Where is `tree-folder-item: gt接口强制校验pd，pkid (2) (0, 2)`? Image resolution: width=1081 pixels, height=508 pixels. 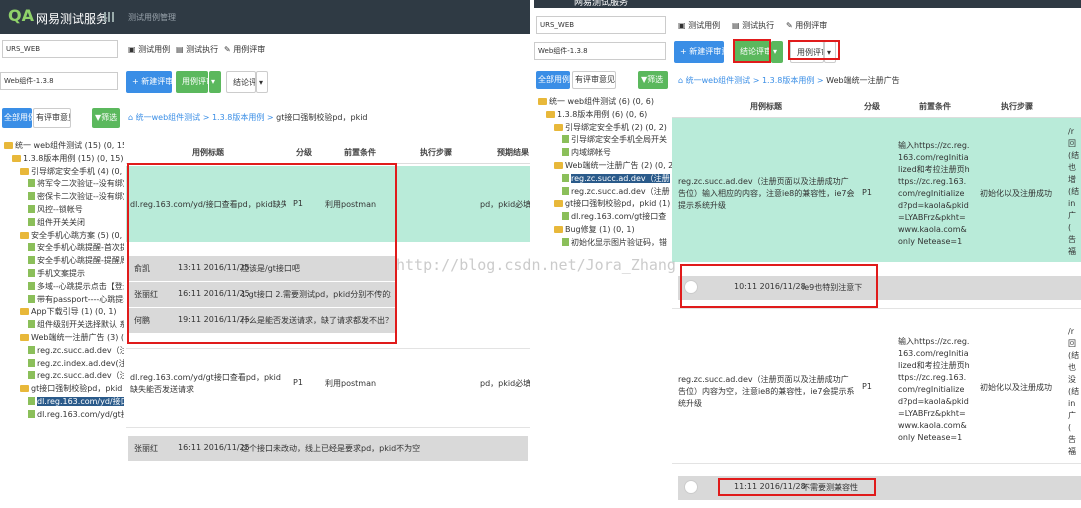
tree-folder-item: gt接口强制校验pd，pkid (2) (0, 2) is located at coordinates (72, 389).